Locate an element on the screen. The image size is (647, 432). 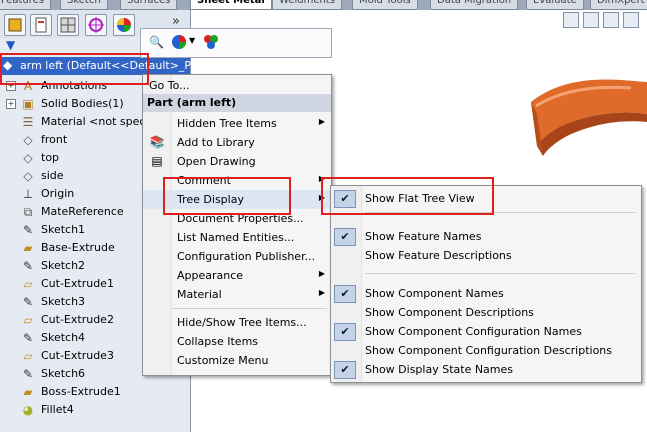
tree-node-label: Sketch3 is located at coordinates (63, 301).